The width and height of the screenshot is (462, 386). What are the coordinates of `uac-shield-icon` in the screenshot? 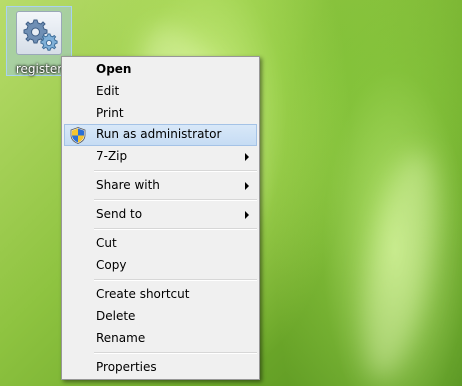 It's located at (78, 137).